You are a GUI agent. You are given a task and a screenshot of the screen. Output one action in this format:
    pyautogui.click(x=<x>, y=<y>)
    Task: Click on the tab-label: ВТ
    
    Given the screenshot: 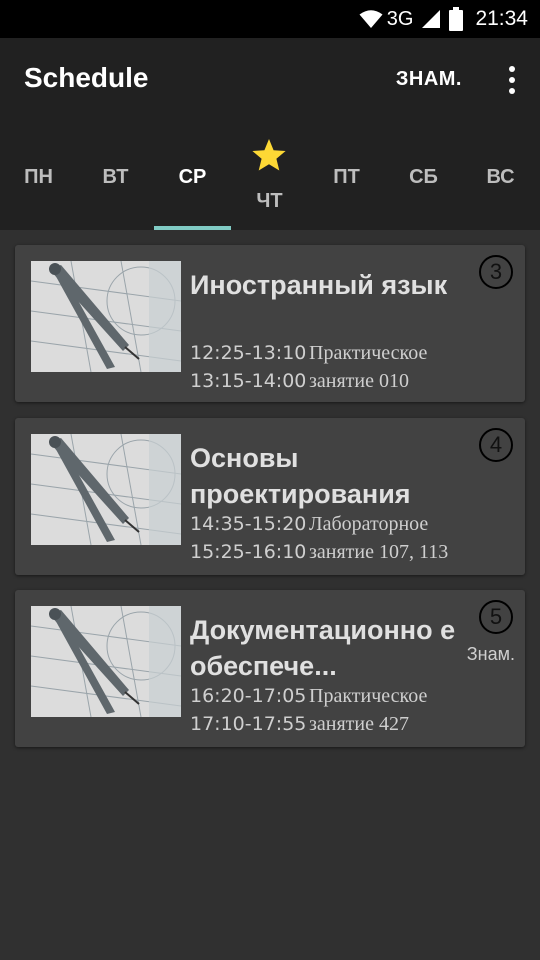 What is the action you would take?
    pyautogui.click(x=115, y=177)
    